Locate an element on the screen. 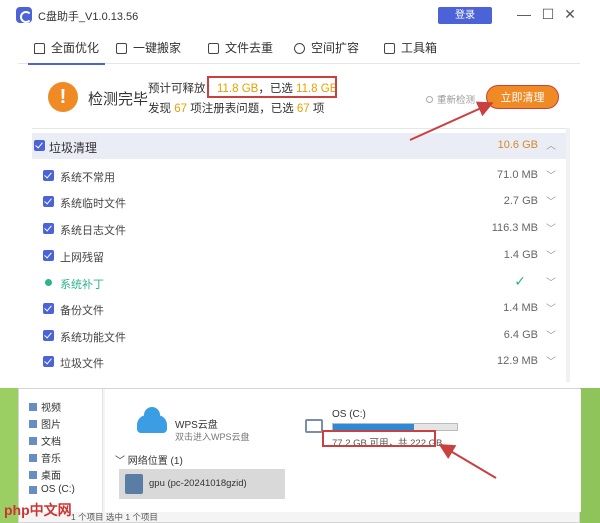 This screenshot has height=523, width=600. app-title: C盘助手_V1.0.13.56 is located at coordinates (88, 17).